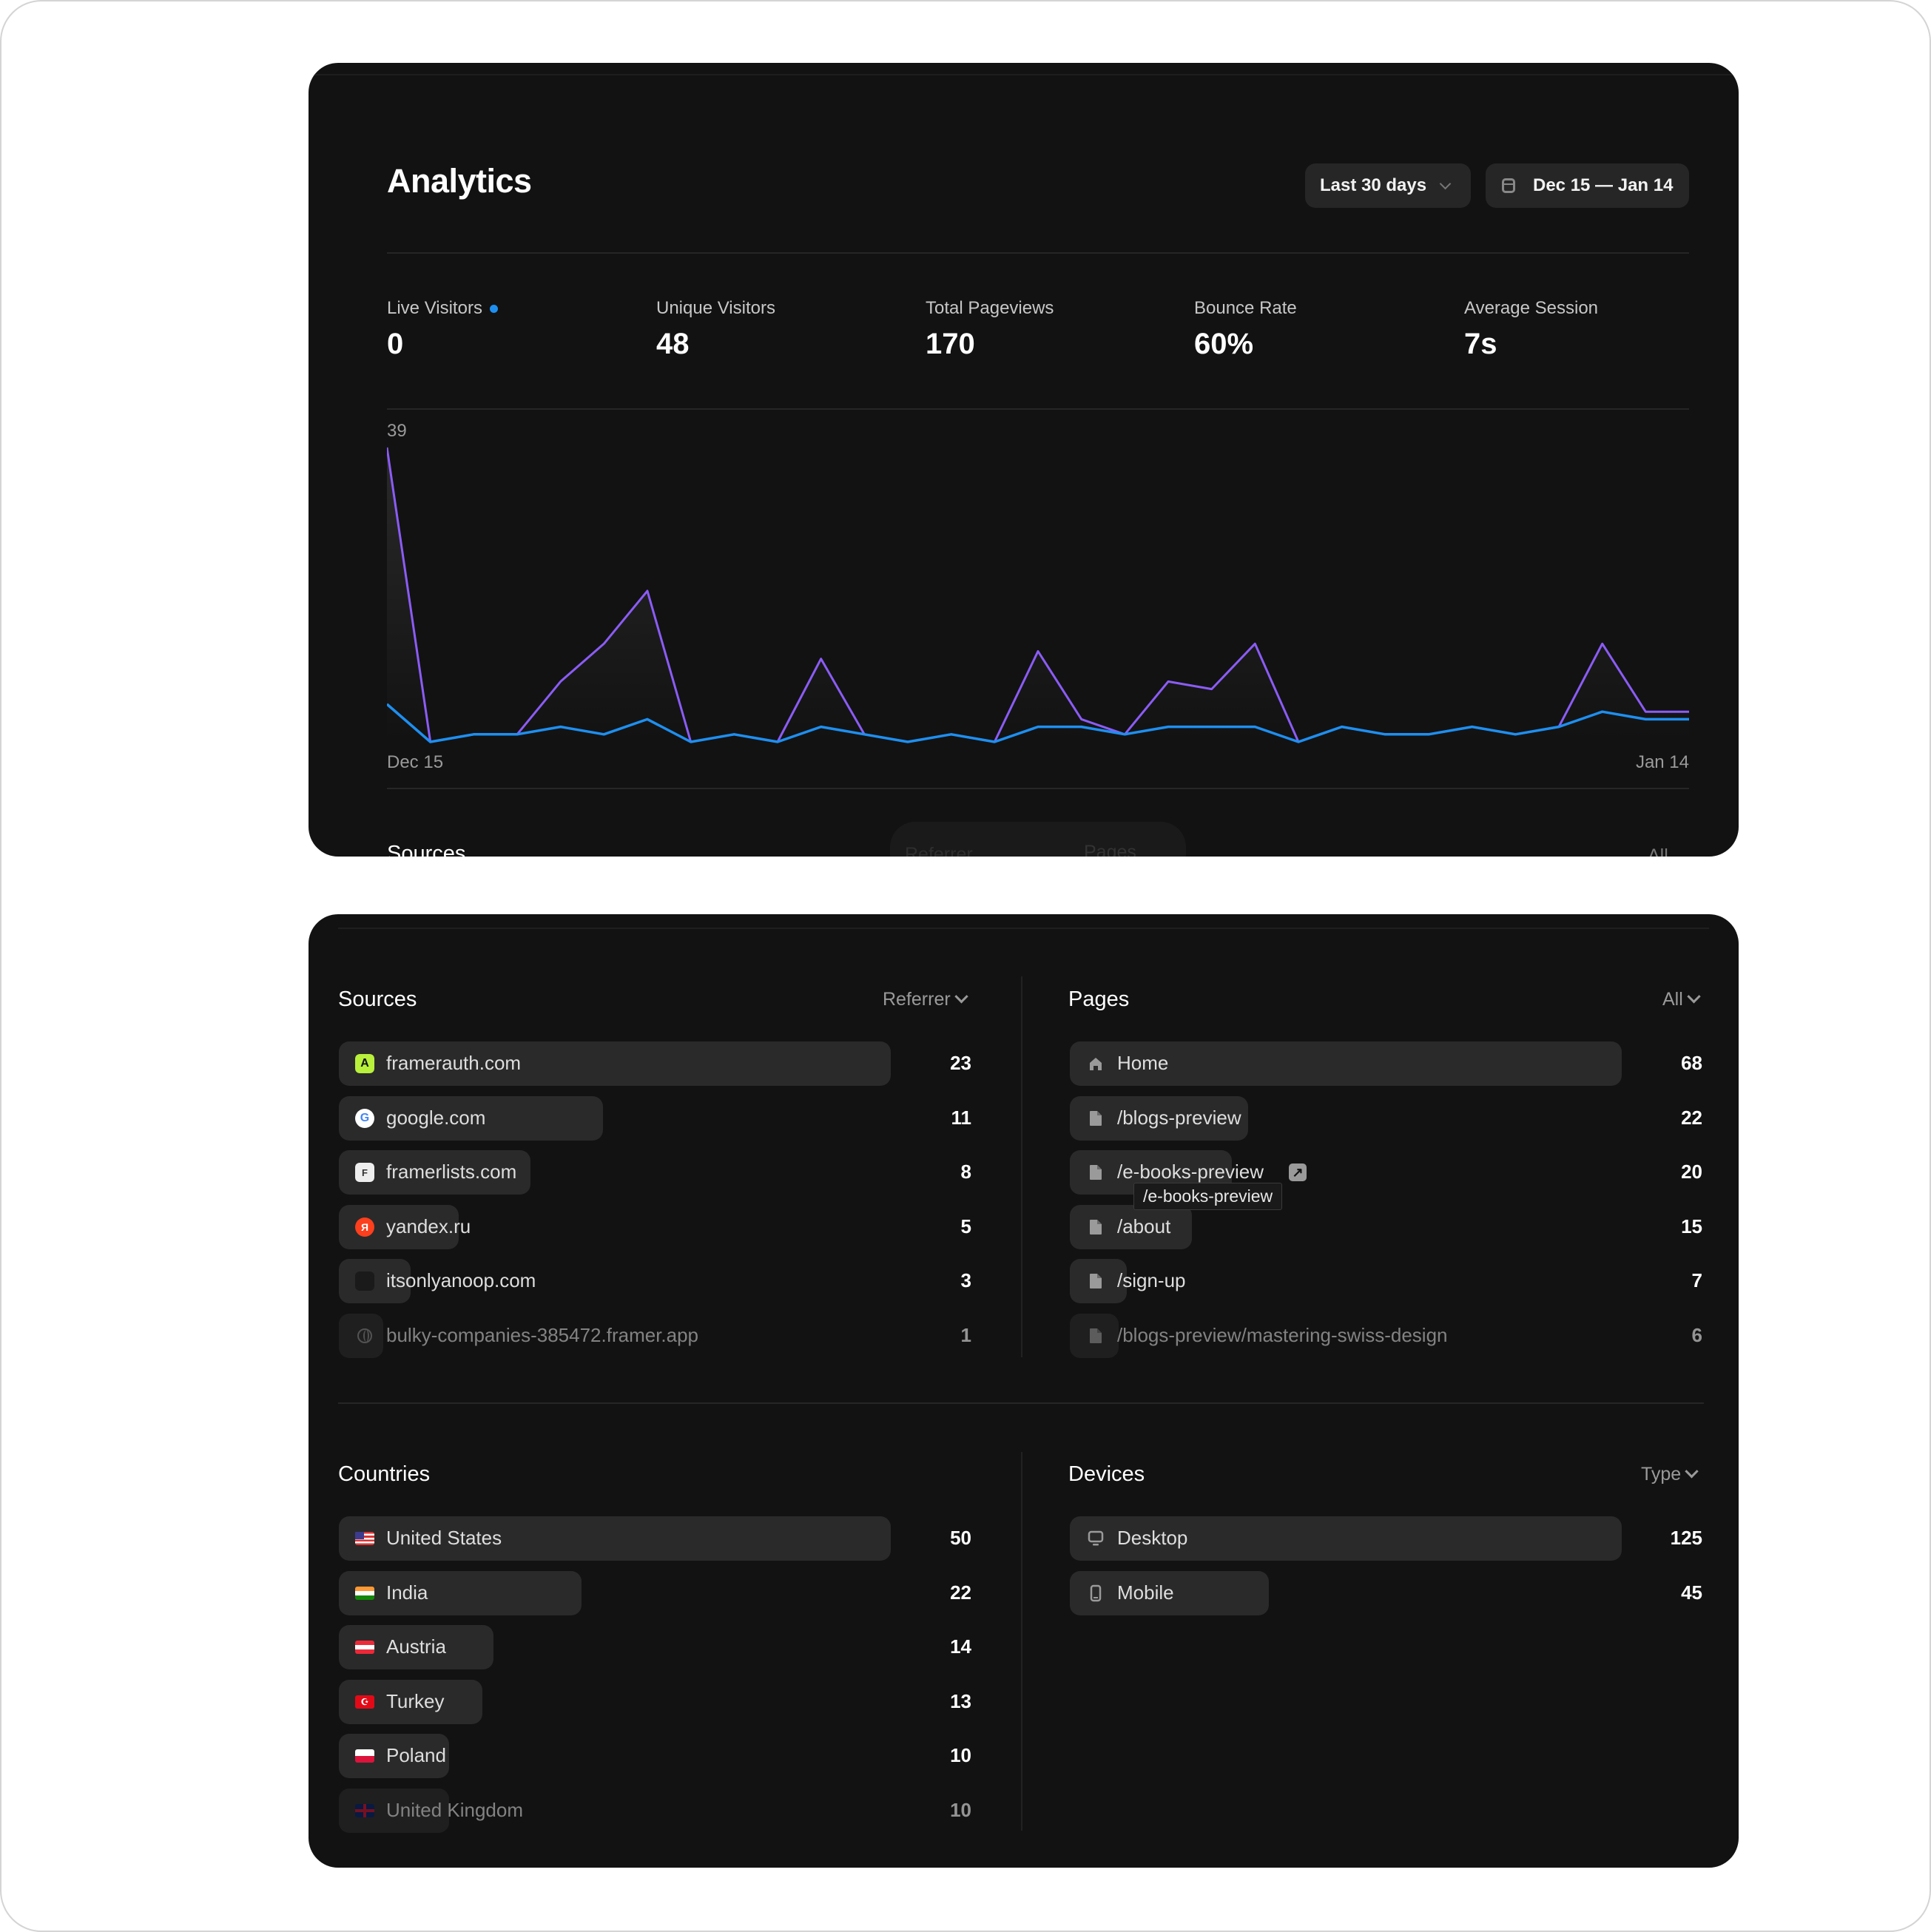  Describe the element at coordinates (961, 1647) in the screenshot. I see `row-value: 14` at that location.